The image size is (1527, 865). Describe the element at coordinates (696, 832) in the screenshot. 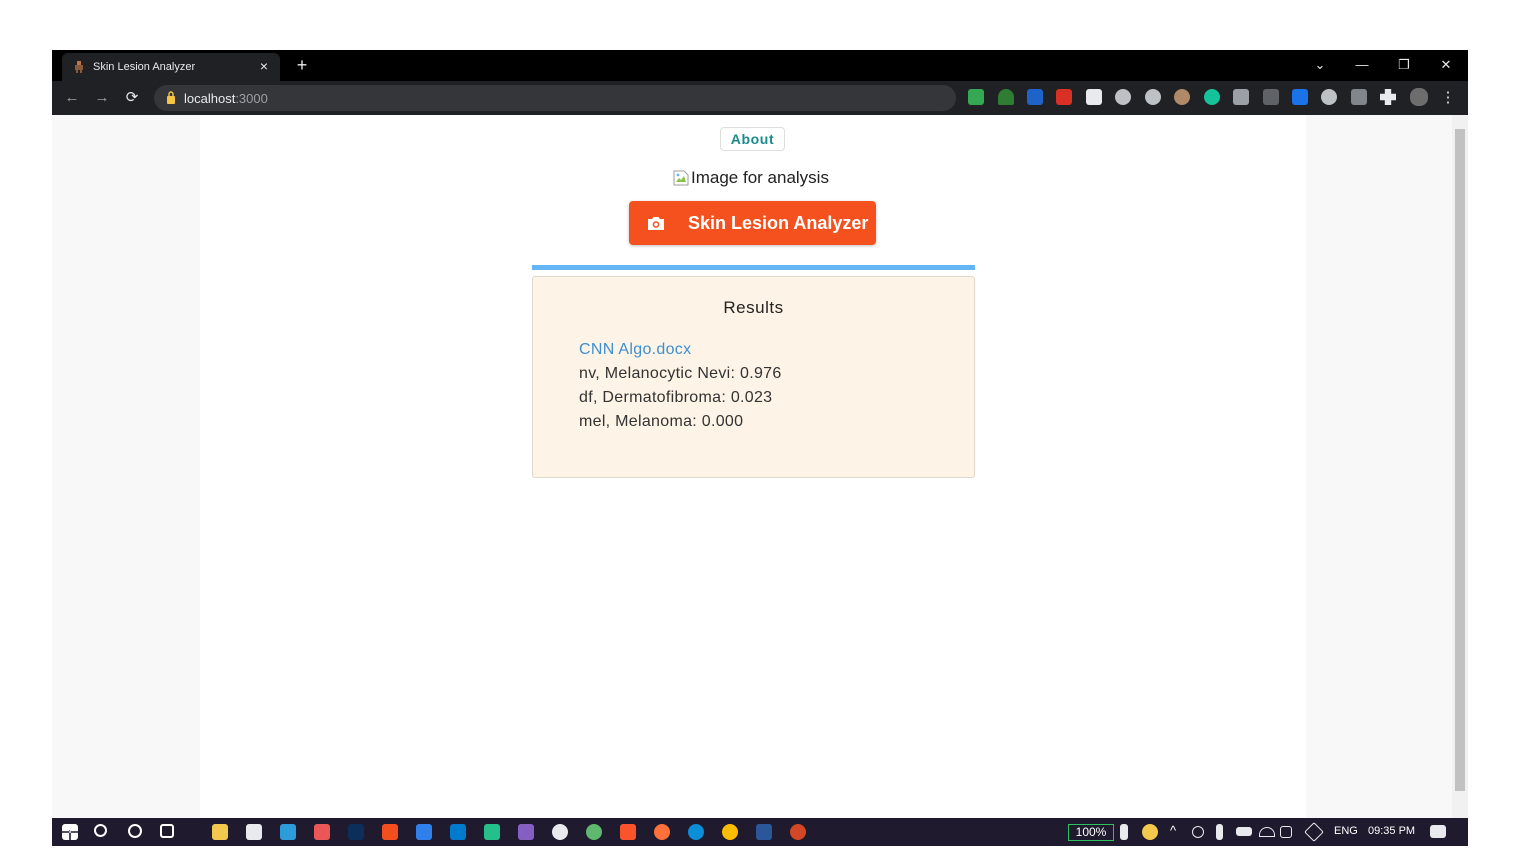

I see `edge-icon` at that location.